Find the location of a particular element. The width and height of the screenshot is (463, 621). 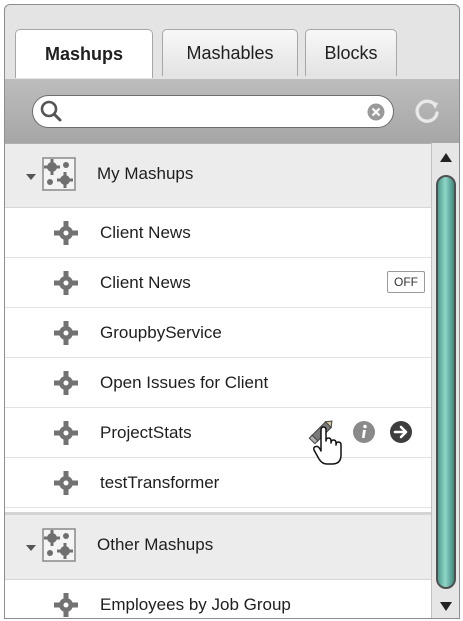

list-item: Client News OFF is located at coordinates (218, 283).